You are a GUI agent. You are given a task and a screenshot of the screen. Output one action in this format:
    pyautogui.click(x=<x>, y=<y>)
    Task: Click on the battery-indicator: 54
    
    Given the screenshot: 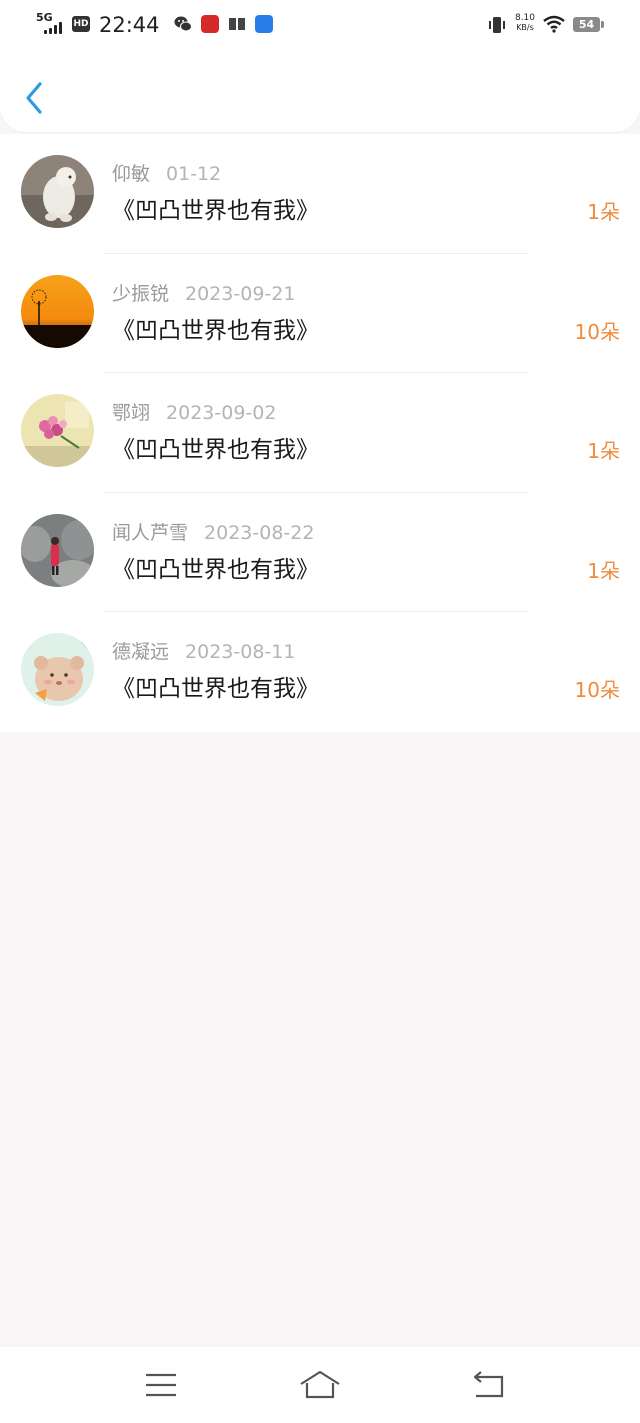 What is the action you would take?
    pyautogui.click(x=586, y=24)
    